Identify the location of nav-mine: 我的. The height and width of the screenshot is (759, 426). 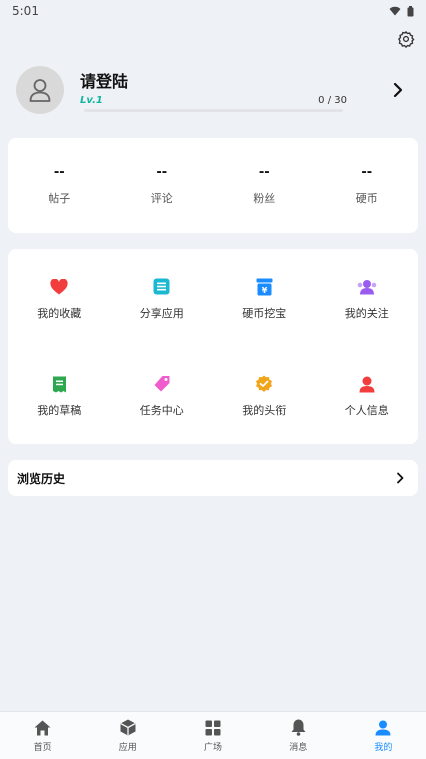
(383, 735).